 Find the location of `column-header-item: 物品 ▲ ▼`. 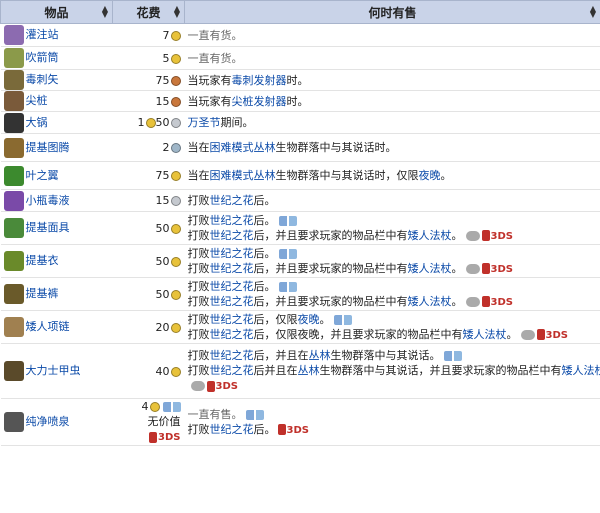

column-header-item: 物品 ▲ ▼ is located at coordinates (56, 12).